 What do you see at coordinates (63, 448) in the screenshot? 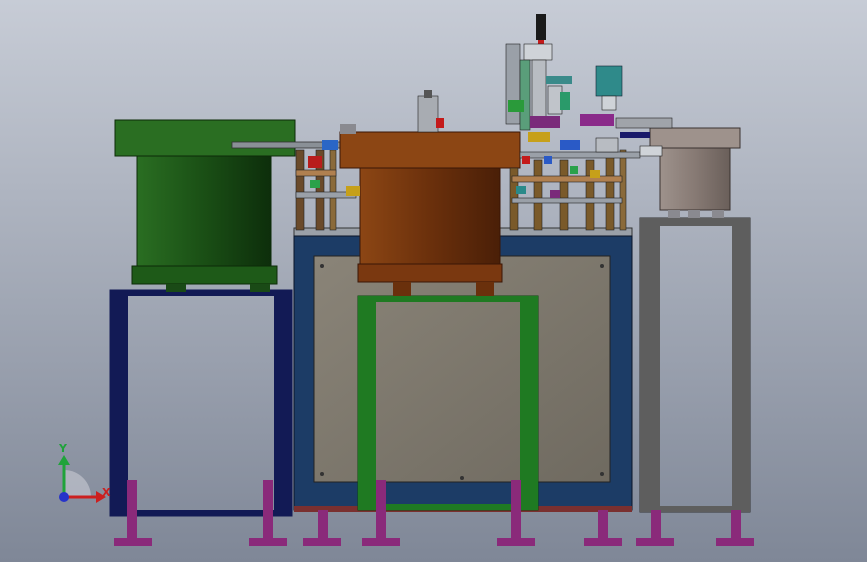
I see `axis-y-label: Y` at bounding box center [63, 448].